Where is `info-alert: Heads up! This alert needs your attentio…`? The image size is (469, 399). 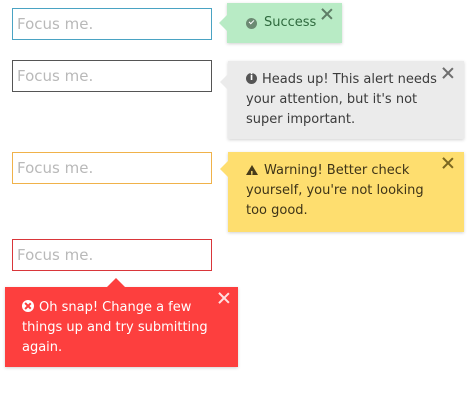
info-alert: Heads up! This alert needs your attentio… is located at coordinates (342, 100).